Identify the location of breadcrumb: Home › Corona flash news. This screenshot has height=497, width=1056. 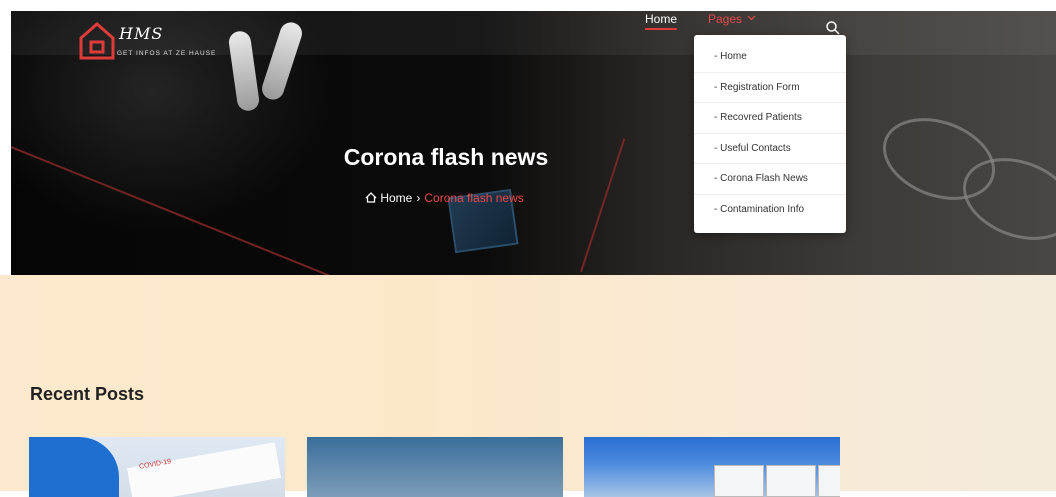
(444, 198).